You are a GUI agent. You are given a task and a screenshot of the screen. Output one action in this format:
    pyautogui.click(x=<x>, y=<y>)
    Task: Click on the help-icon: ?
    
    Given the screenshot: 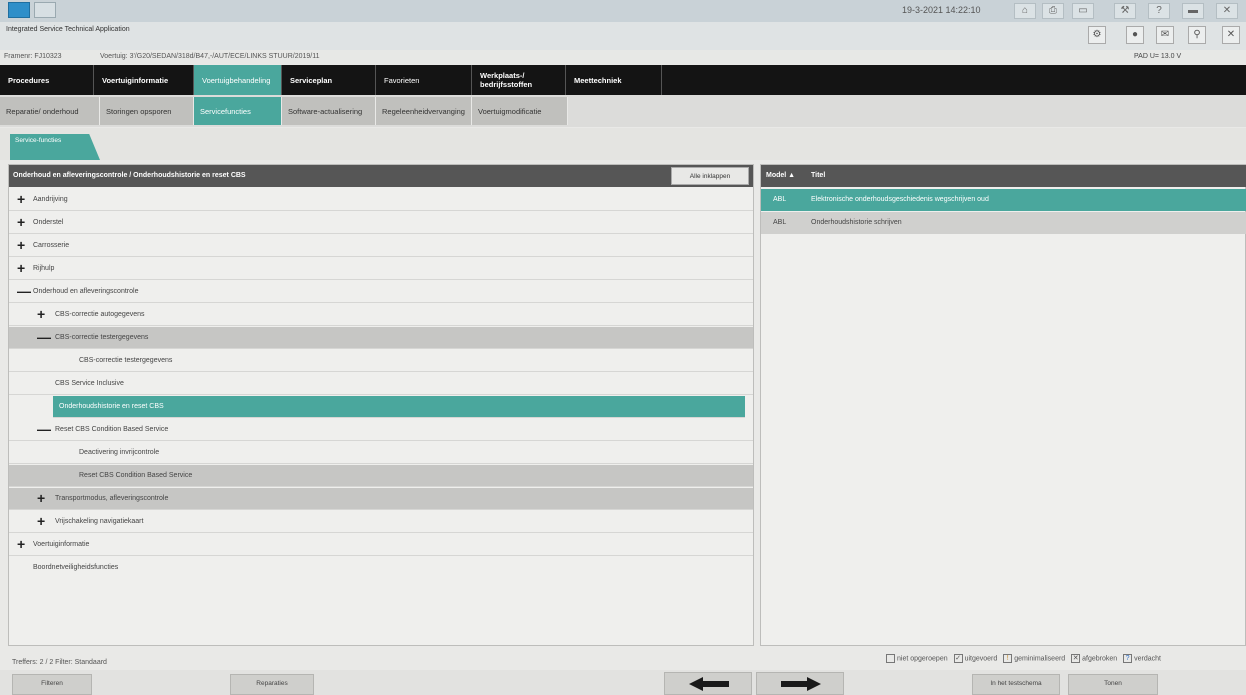 What is the action you would take?
    pyautogui.click(x=1159, y=11)
    